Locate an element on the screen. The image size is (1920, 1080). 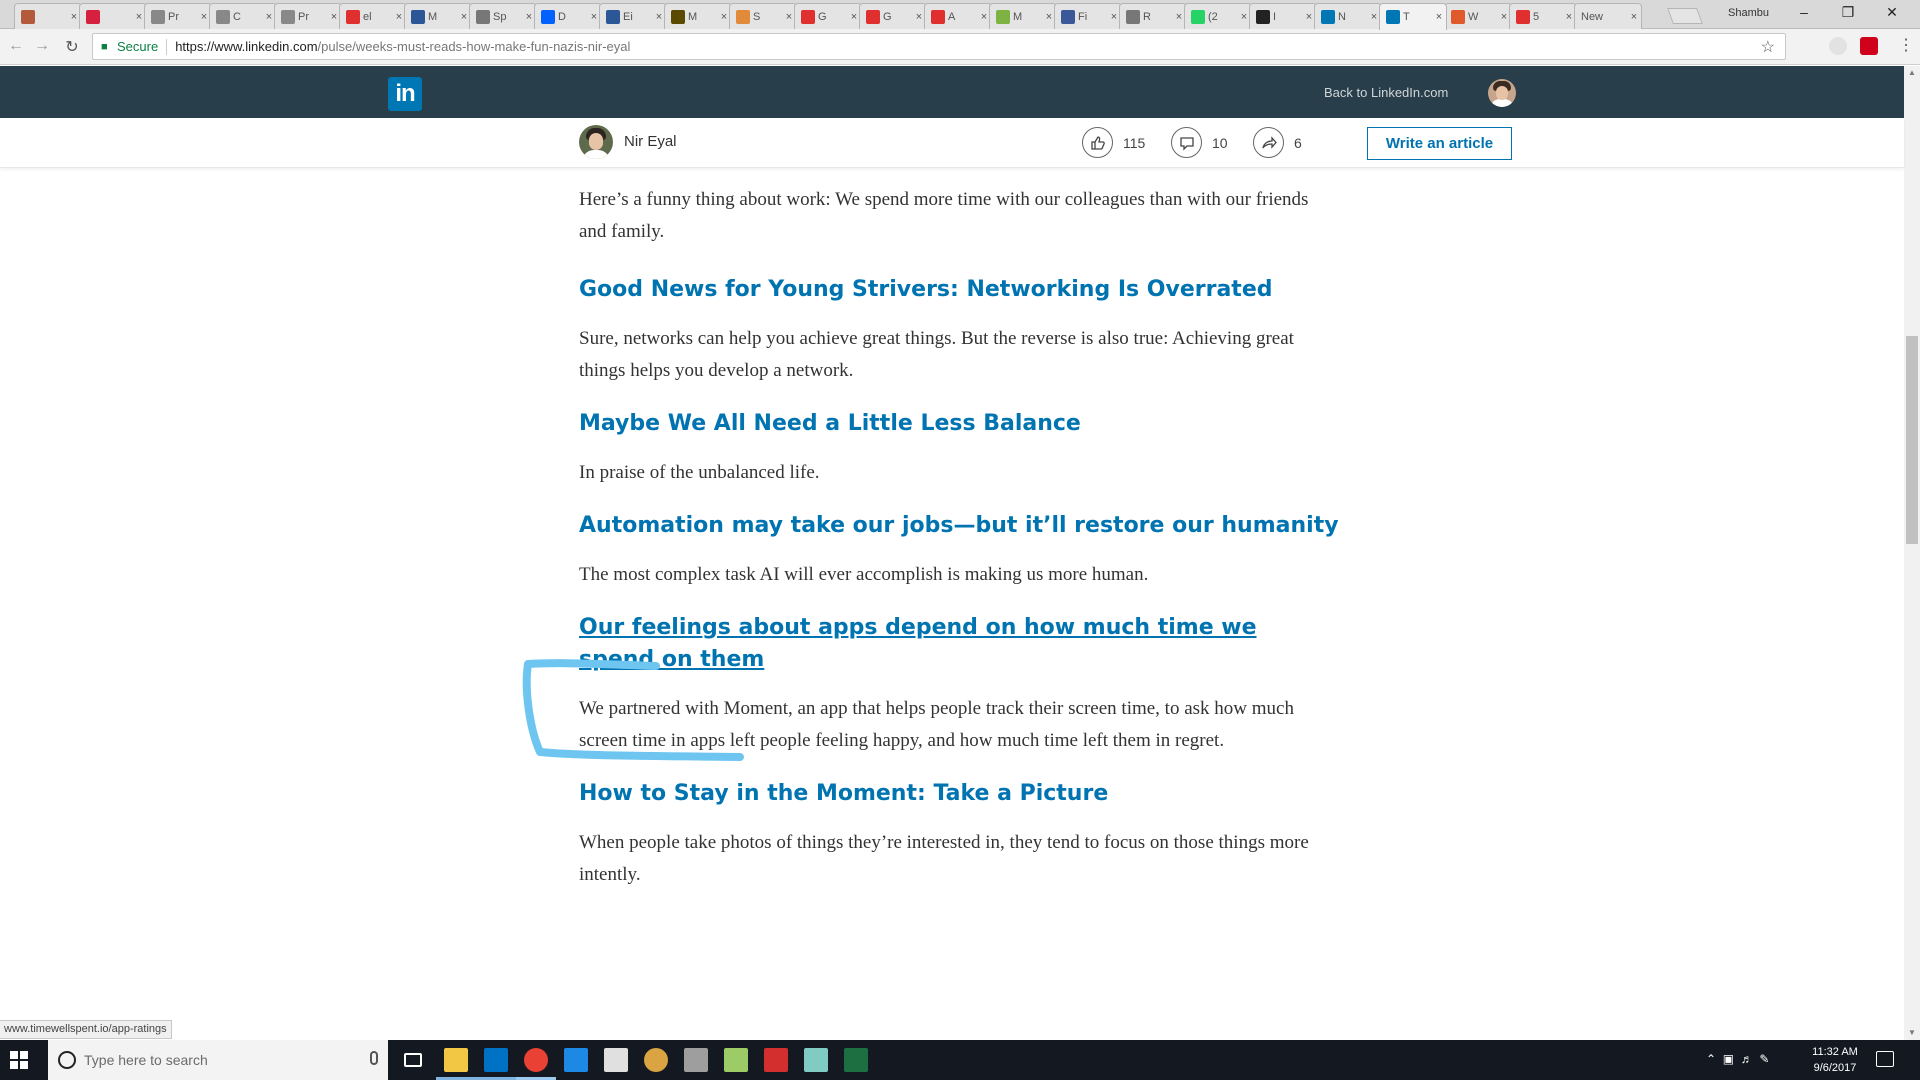
tab-title: Sp is located at coordinates (500, 16).